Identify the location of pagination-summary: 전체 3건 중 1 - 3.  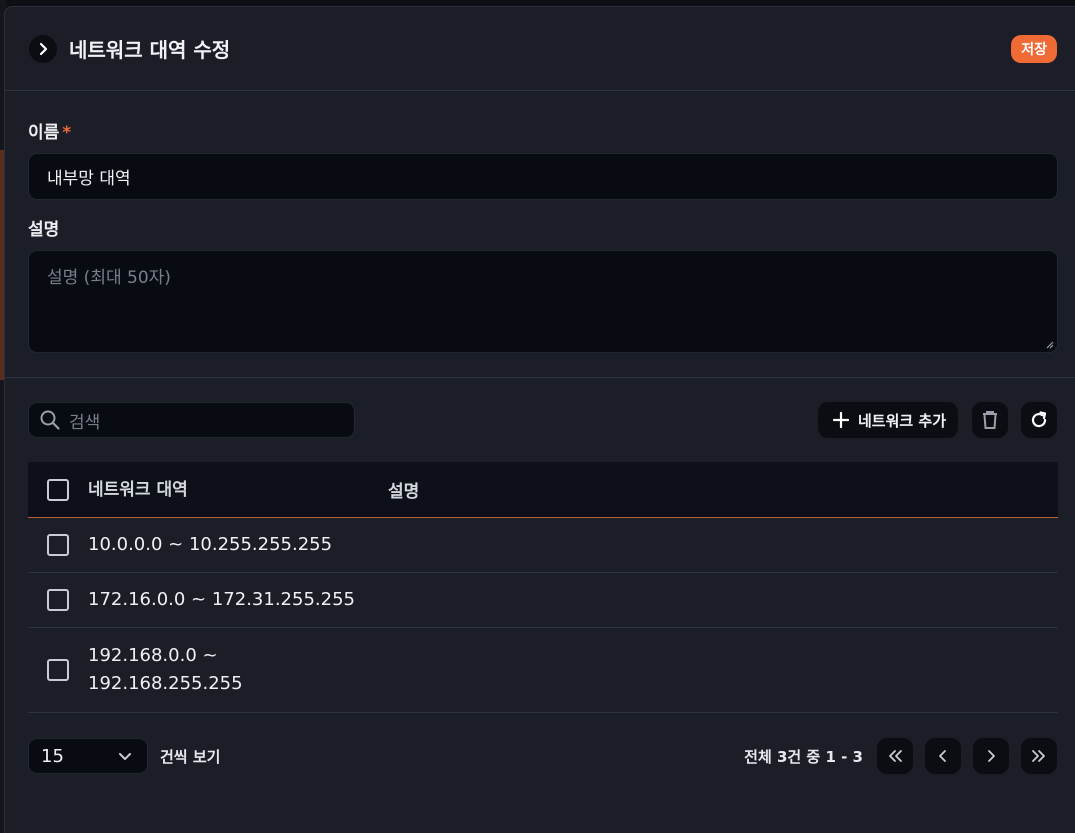
(803, 756).